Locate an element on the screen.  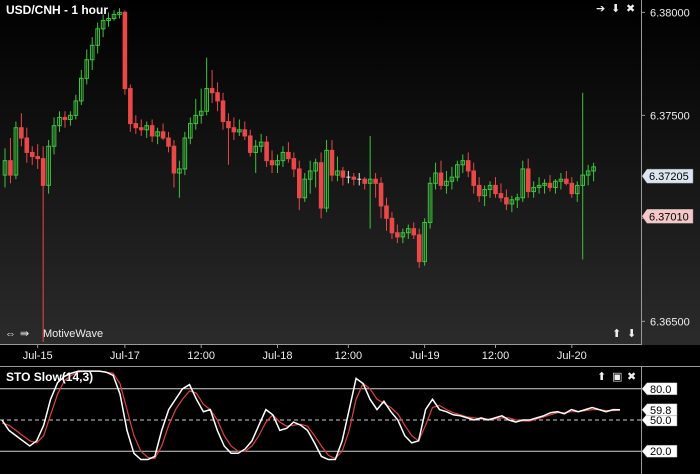
price-label: 6.37010 is located at coordinates (667, 216).